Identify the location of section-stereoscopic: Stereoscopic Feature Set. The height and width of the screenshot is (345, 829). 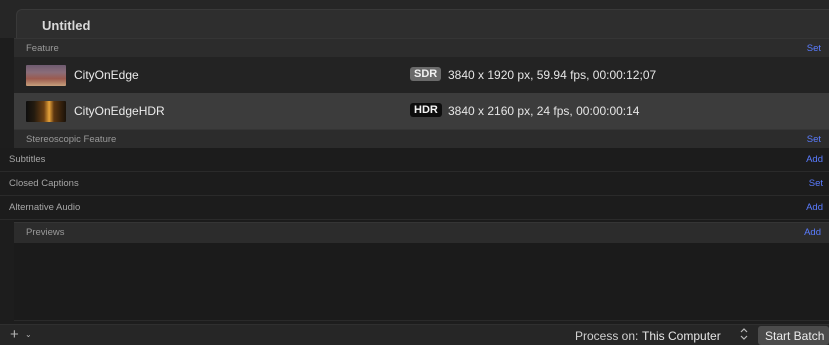
(421, 138).